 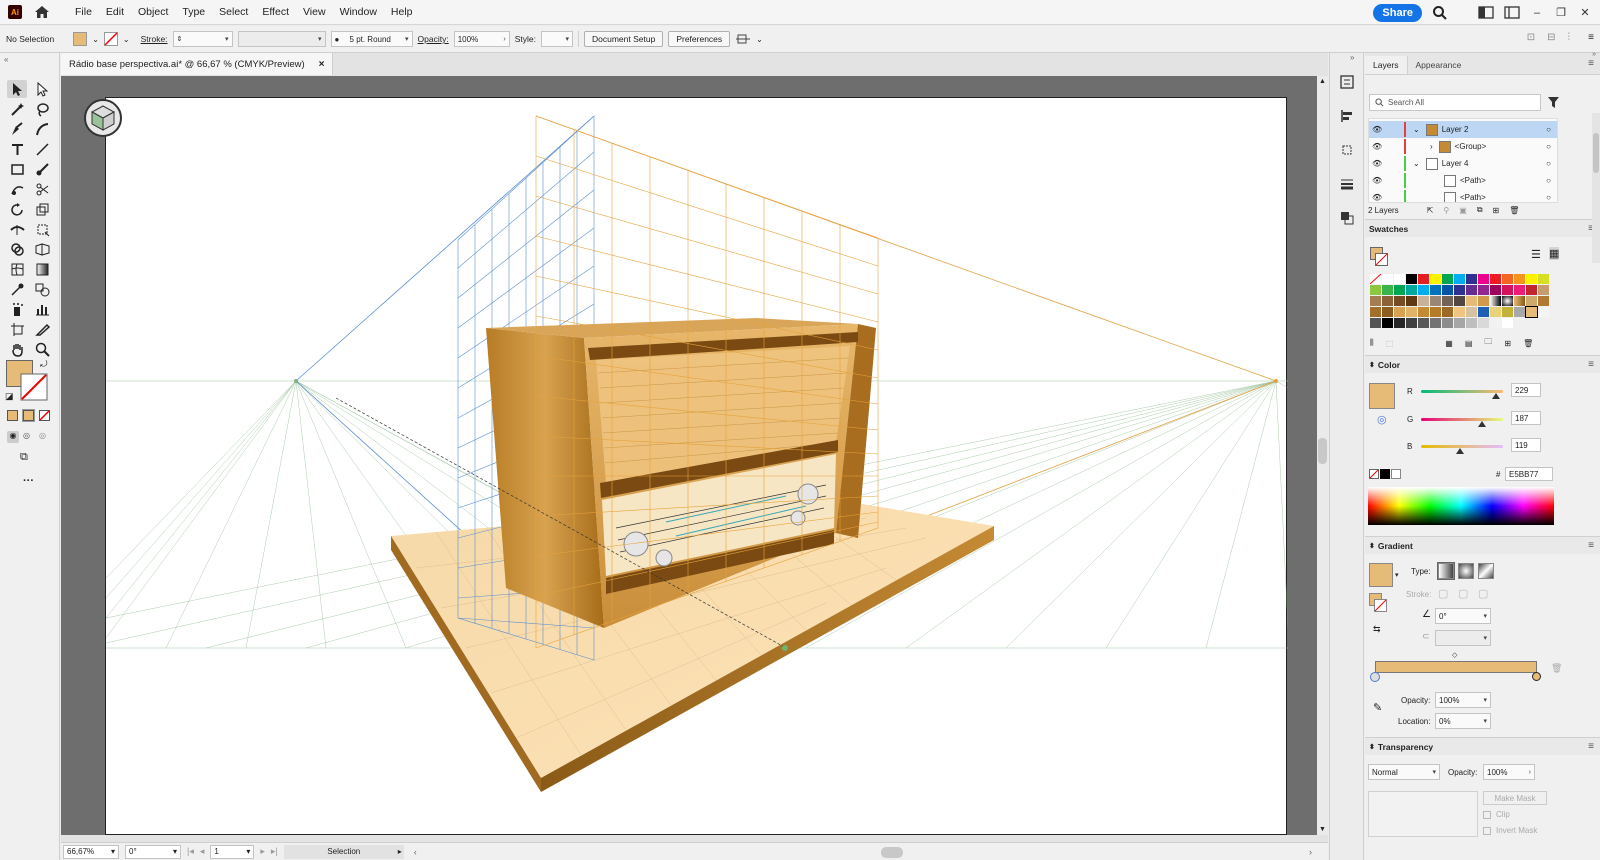 I want to click on scroll-down-icon: ▼, so click(x=1322, y=829).